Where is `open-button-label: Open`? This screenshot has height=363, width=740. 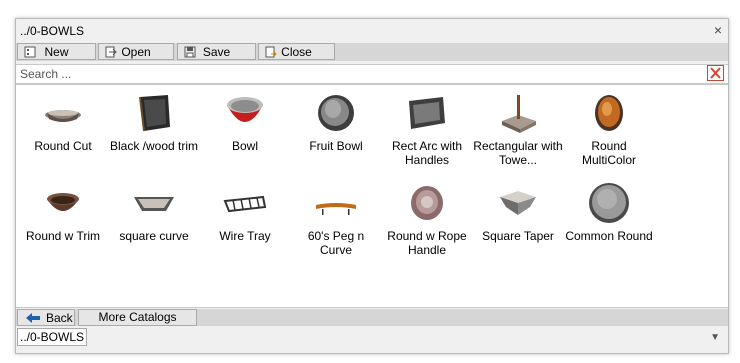
open-button-label: Open is located at coordinates (136, 51).